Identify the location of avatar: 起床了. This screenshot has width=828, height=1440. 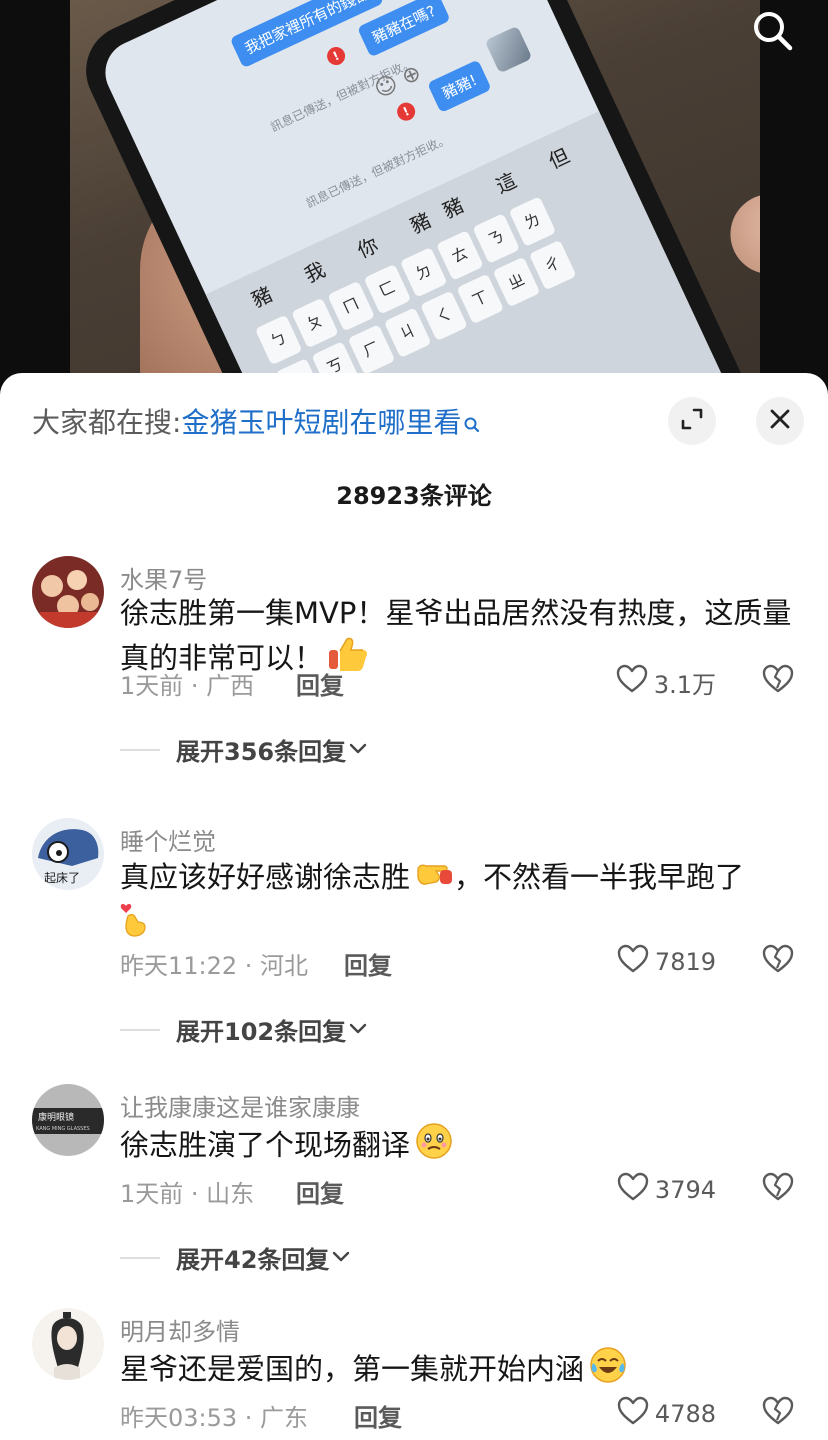
(68, 854).